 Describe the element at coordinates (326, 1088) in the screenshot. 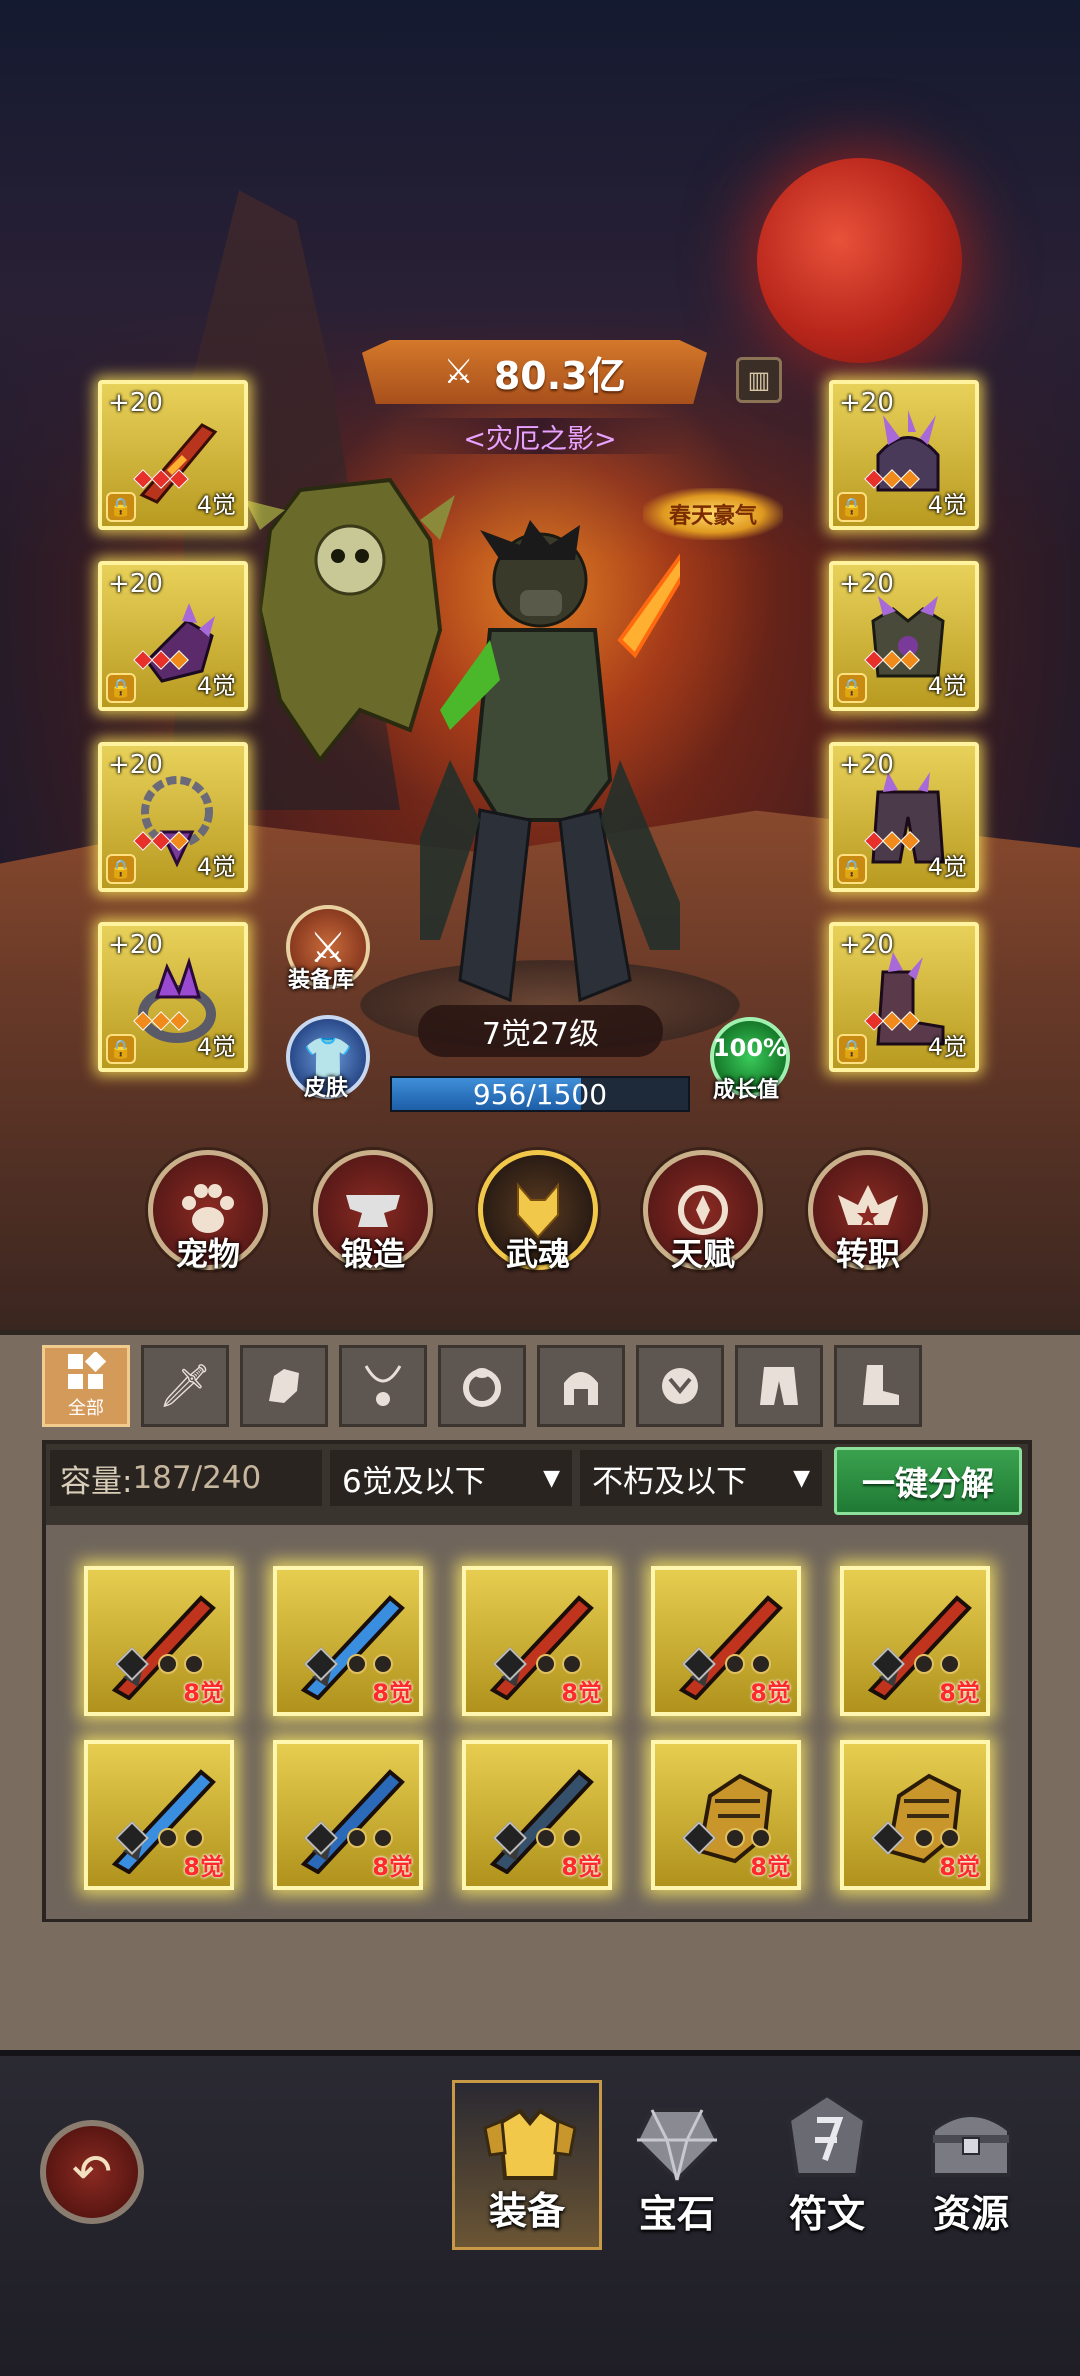

I see `skin-label: 皮肤` at that location.